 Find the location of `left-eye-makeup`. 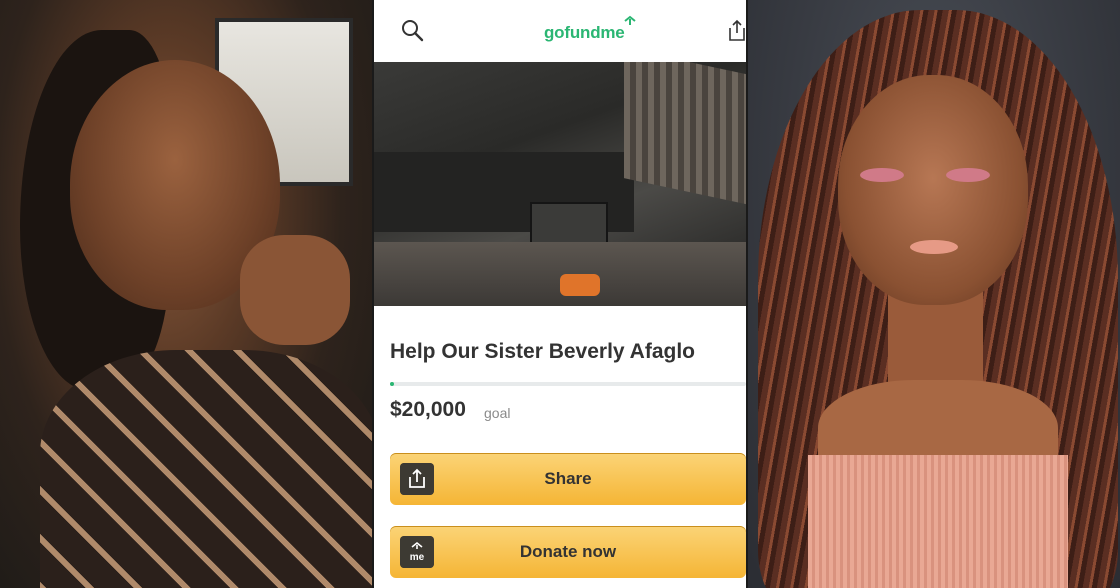

left-eye-makeup is located at coordinates (882, 175).